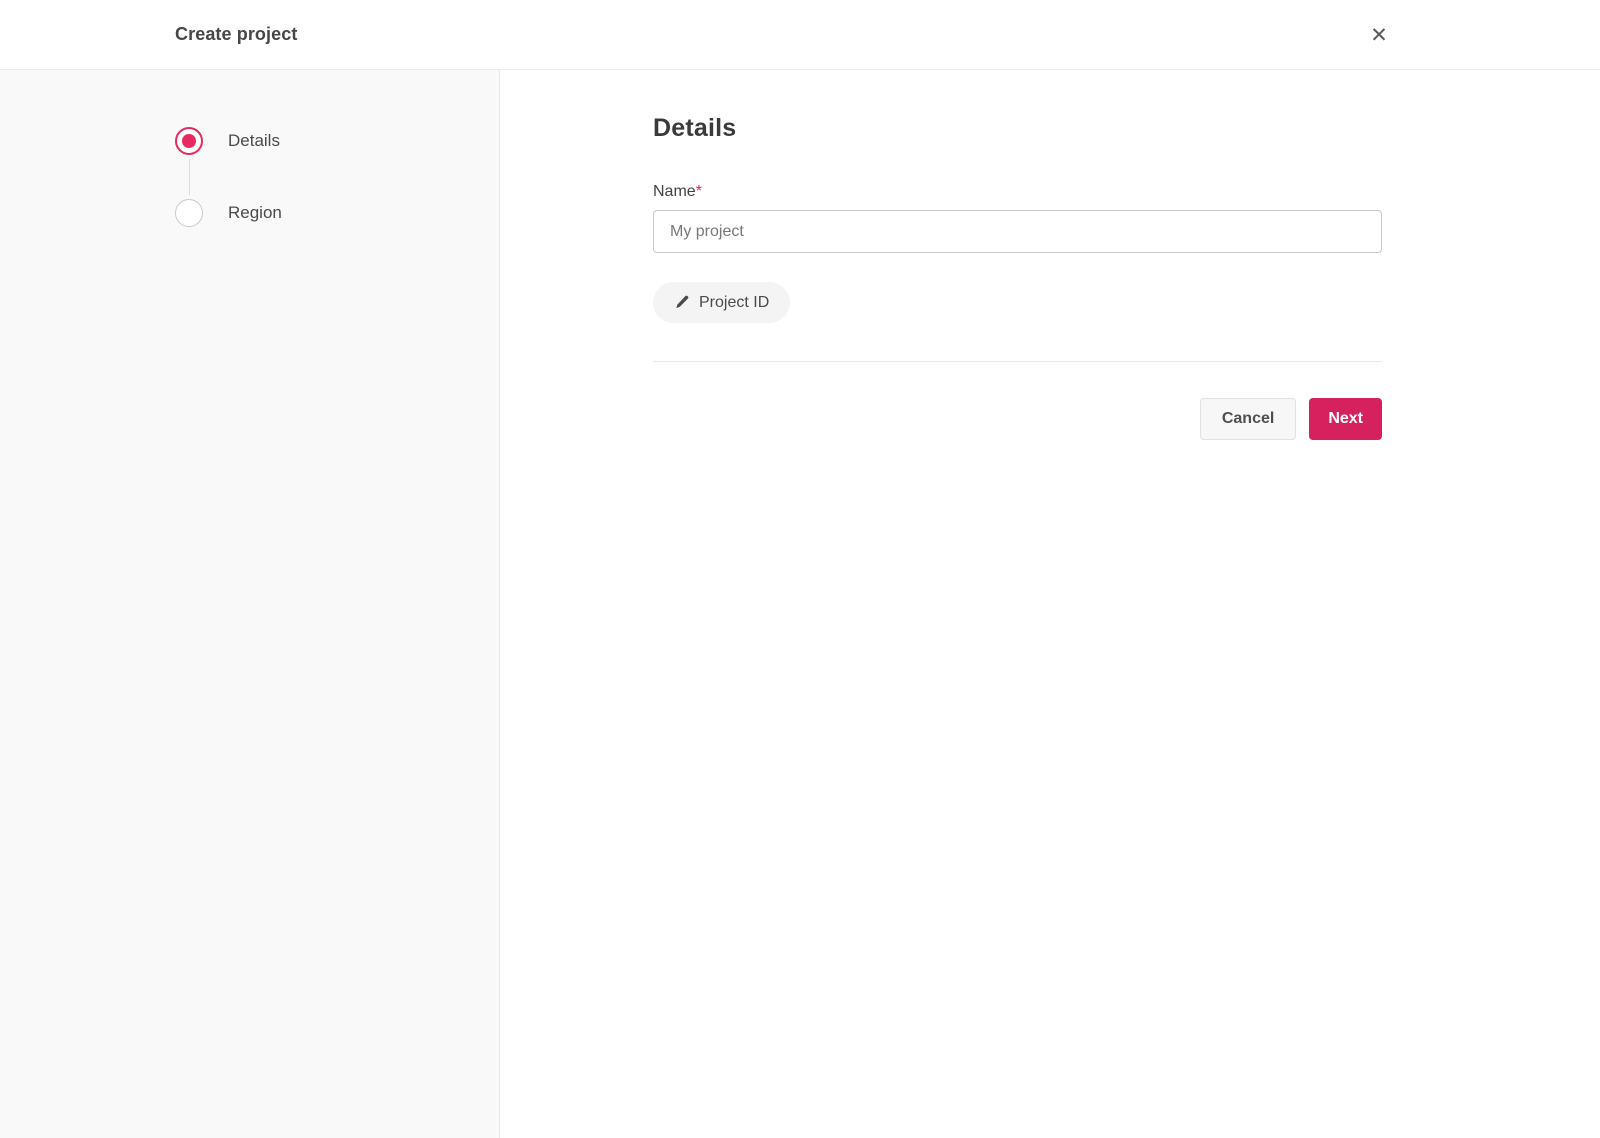 The height and width of the screenshot is (1138, 1600). What do you see at coordinates (189, 213) in the screenshot?
I see `step-inactive-radio-icon` at bounding box center [189, 213].